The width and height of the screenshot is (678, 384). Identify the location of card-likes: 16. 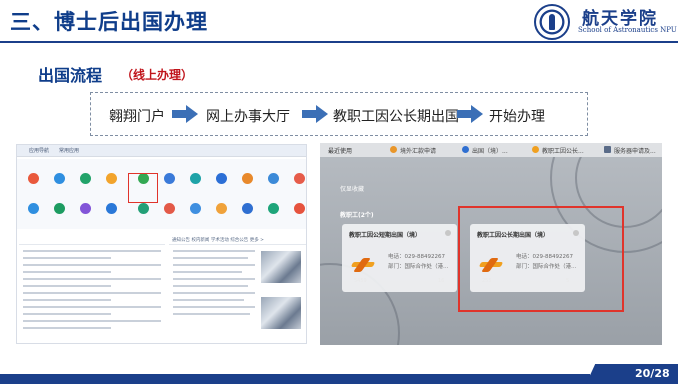
(441, 281).